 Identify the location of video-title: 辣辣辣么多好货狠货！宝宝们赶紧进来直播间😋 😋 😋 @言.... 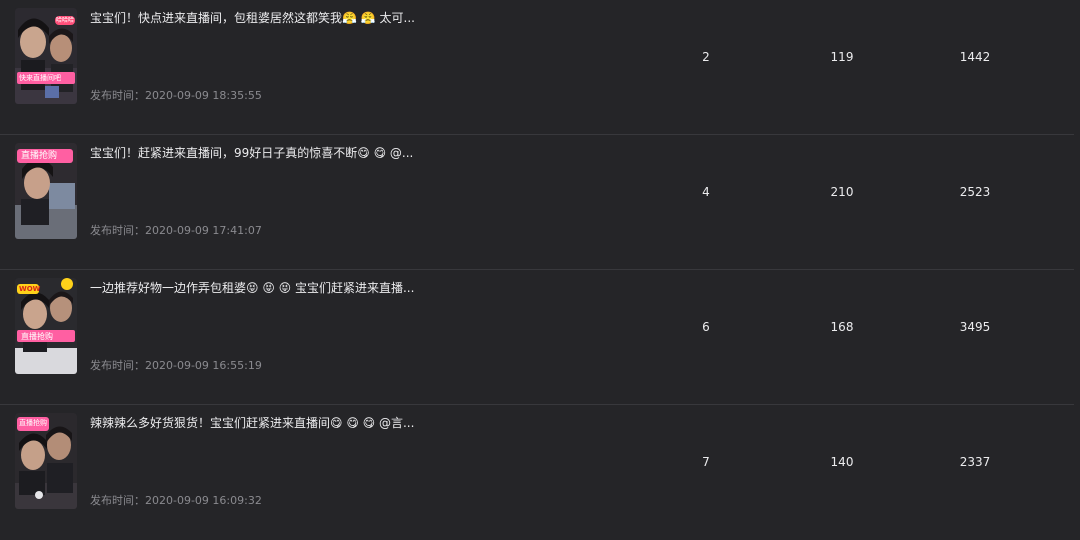
(350, 423).